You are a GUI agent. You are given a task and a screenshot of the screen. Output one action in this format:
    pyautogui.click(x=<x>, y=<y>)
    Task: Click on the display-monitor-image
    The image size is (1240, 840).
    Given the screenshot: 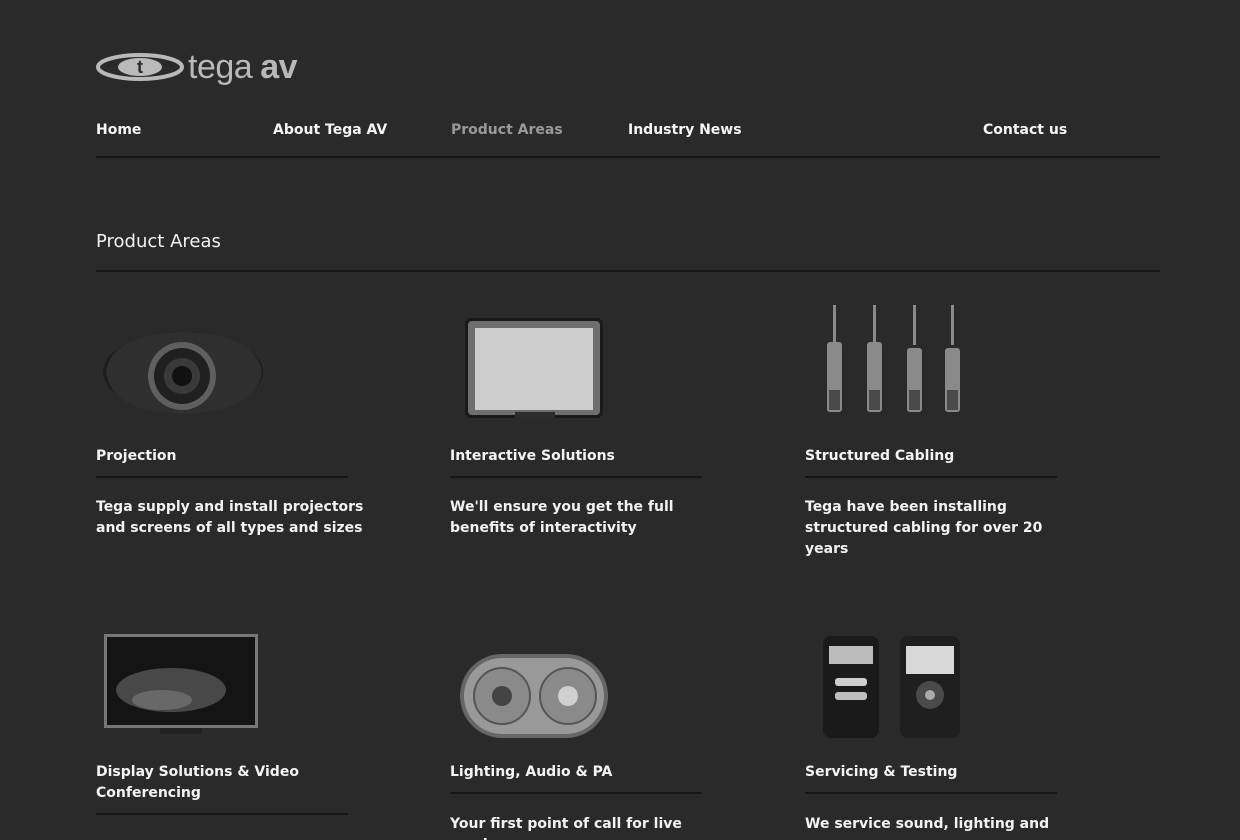 What is the action you would take?
    pyautogui.click(x=181, y=684)
    